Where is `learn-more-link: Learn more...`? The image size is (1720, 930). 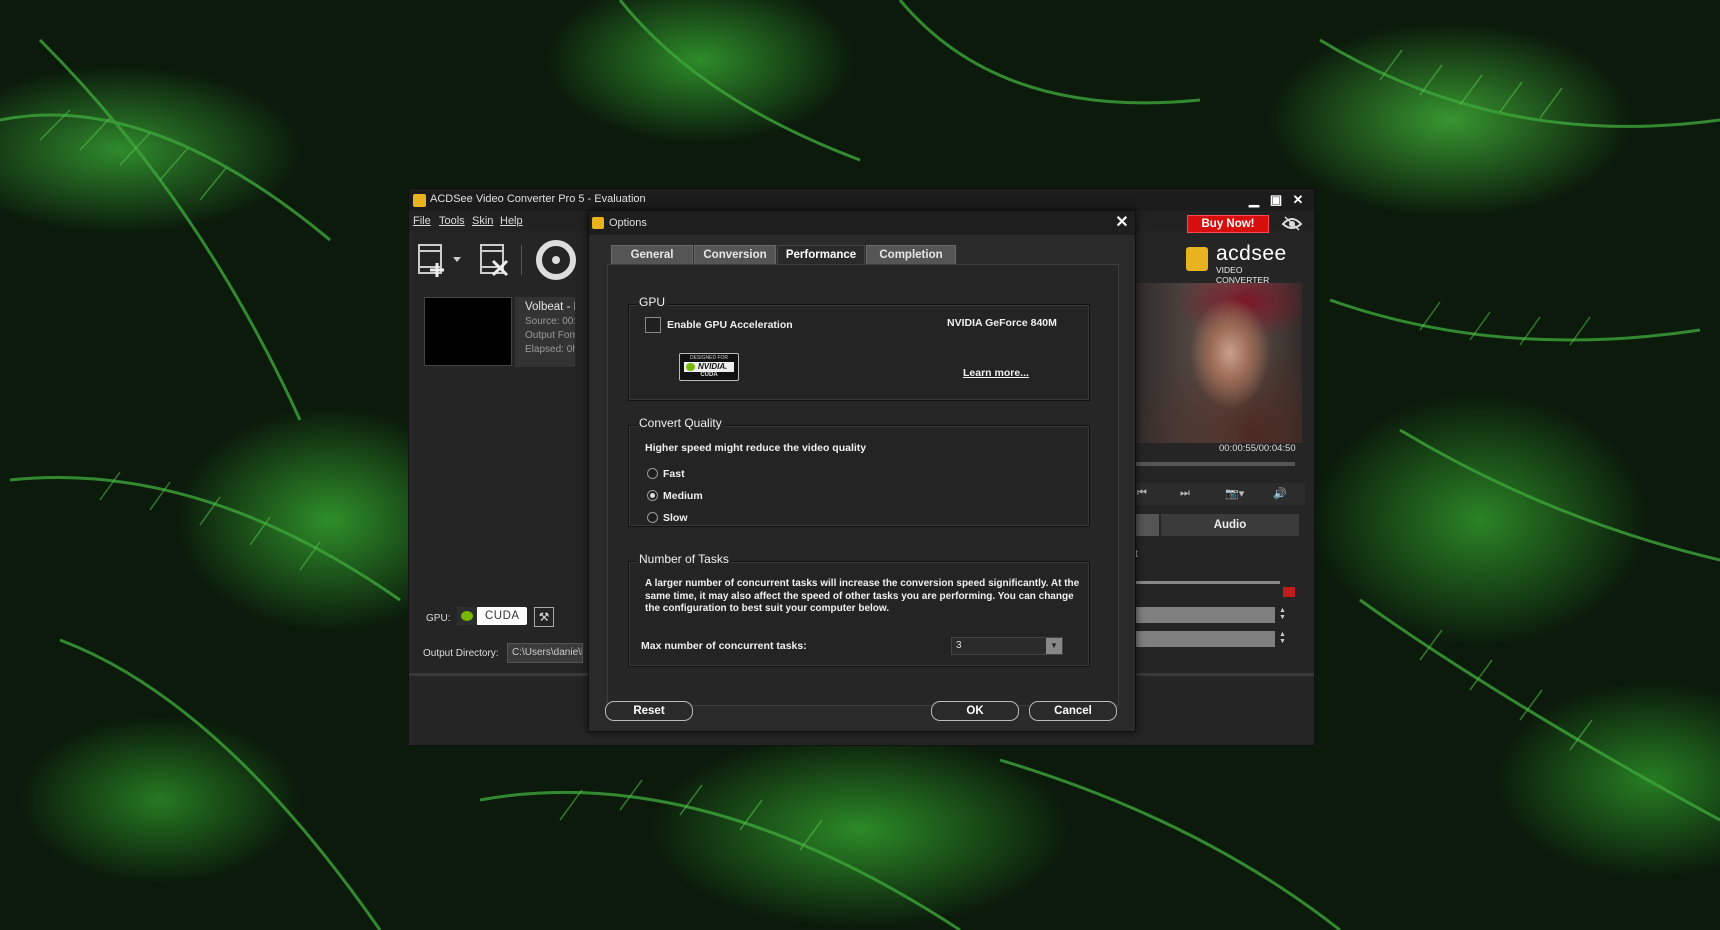 learn-more-link: Learn more... is located at coordinates (996, 373).